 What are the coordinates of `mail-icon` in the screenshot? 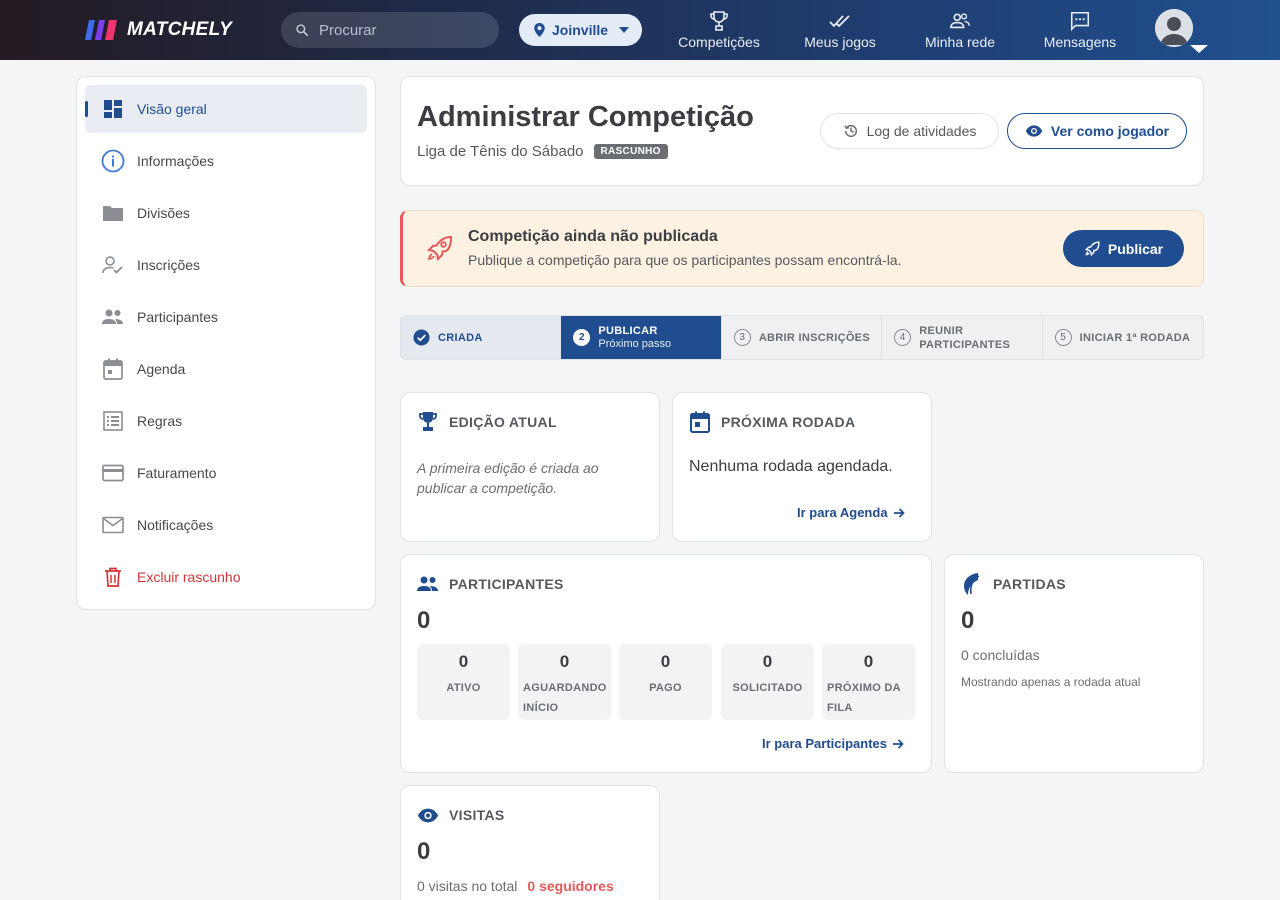 It's located at (113, 525).